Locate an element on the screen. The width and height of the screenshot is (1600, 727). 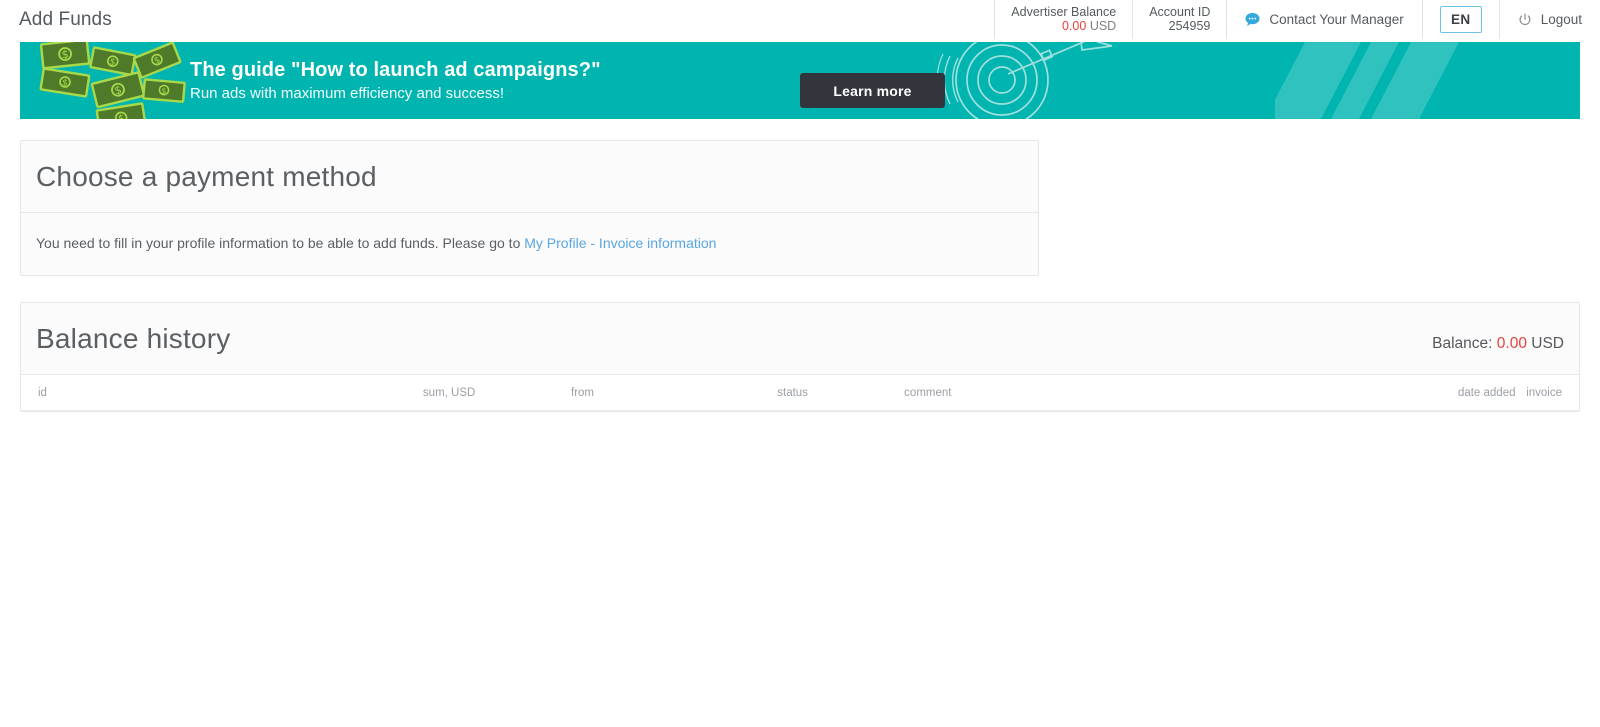
language-selector-cell: EN is located at coordinates (1460, 19).